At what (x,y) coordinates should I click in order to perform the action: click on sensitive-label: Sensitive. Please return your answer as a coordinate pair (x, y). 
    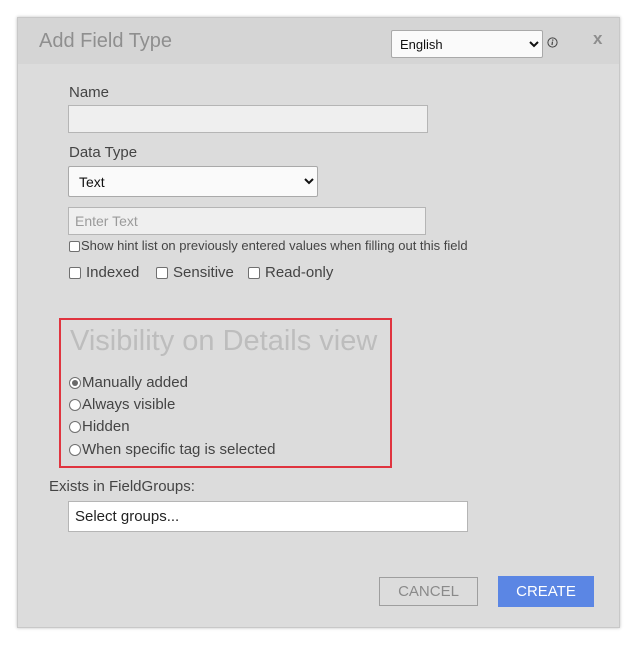
    Looking at the image, I should click on (203, 272).